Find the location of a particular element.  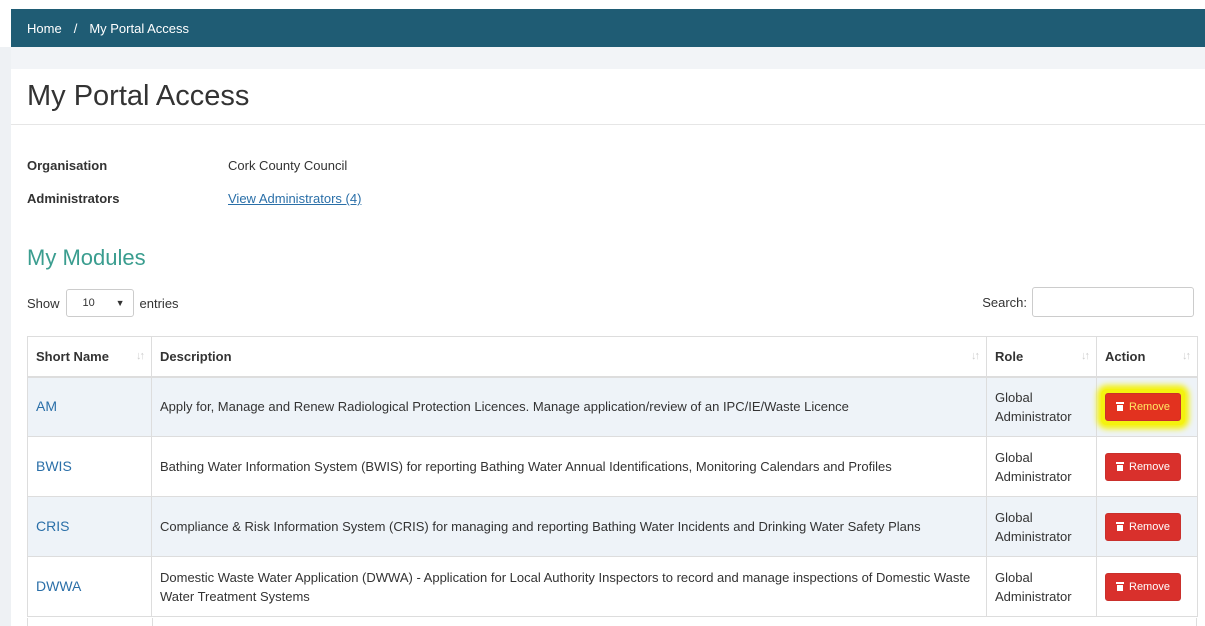

page-title: My Portal Access is located at coordinates (138, 96).